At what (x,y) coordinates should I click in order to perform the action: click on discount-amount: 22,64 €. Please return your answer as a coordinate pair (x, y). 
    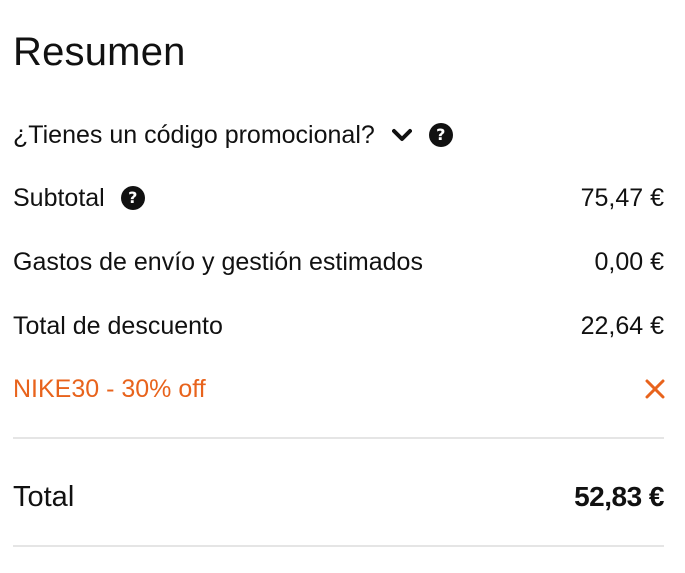
    Looking at the image, I should click on (622, 326).